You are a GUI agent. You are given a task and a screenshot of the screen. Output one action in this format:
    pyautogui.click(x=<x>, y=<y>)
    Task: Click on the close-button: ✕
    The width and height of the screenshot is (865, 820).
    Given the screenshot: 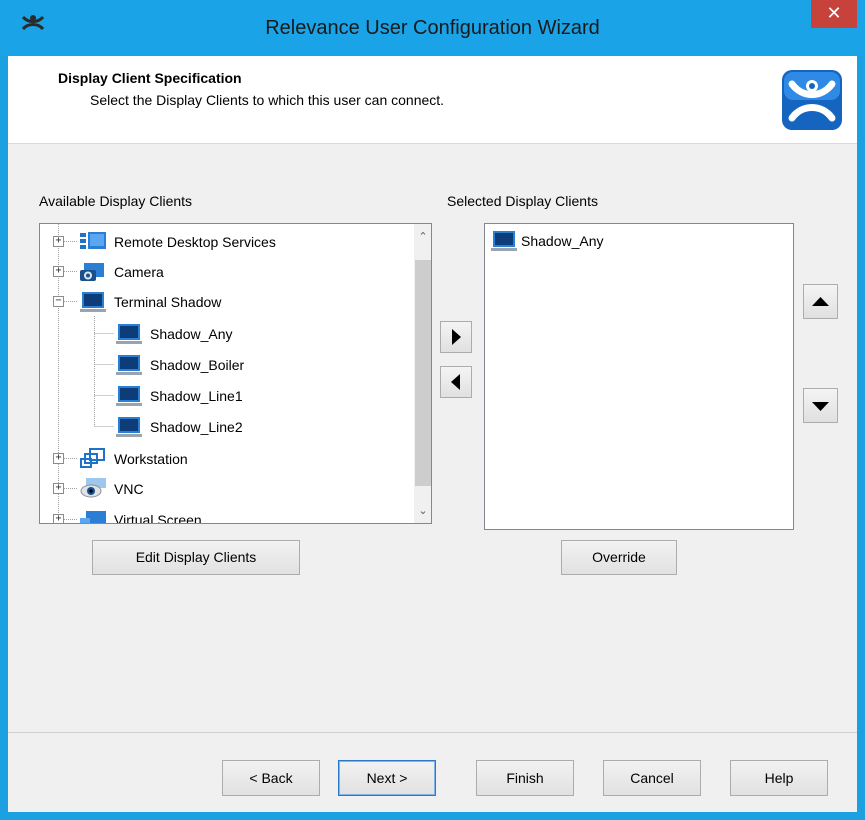 What is the action you would take?
    pyautogui.click(x=834, y=14)
    